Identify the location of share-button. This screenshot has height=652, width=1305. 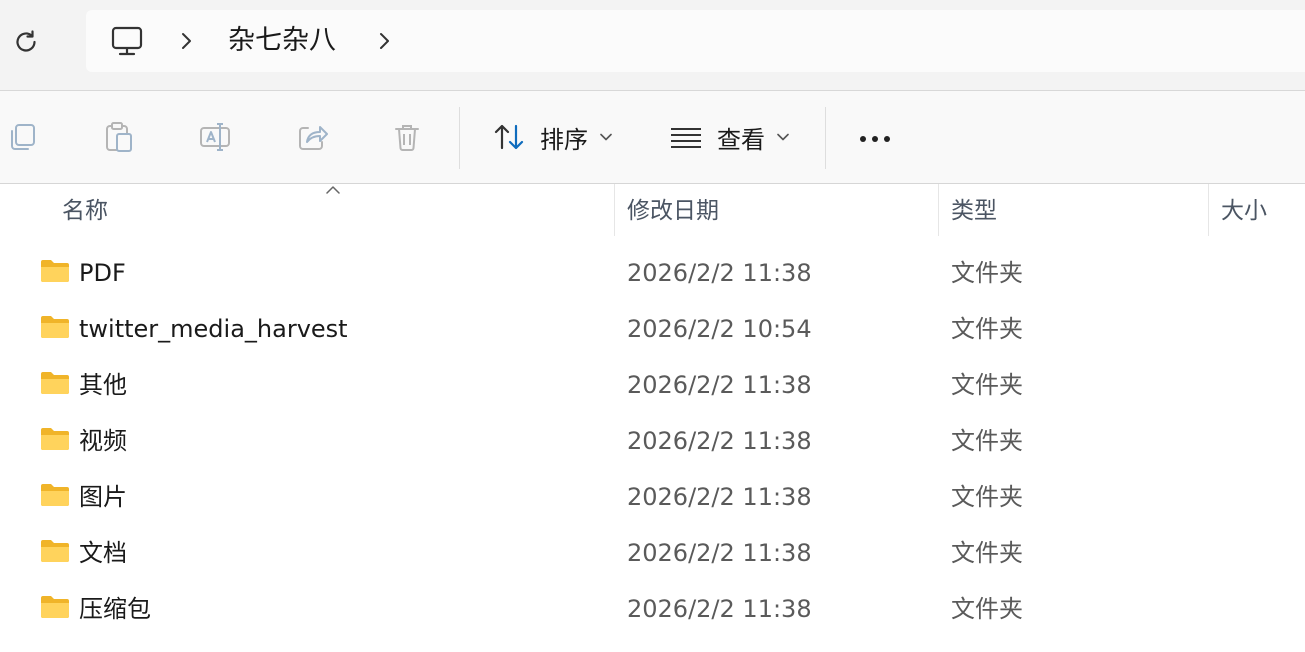
(312, 137).